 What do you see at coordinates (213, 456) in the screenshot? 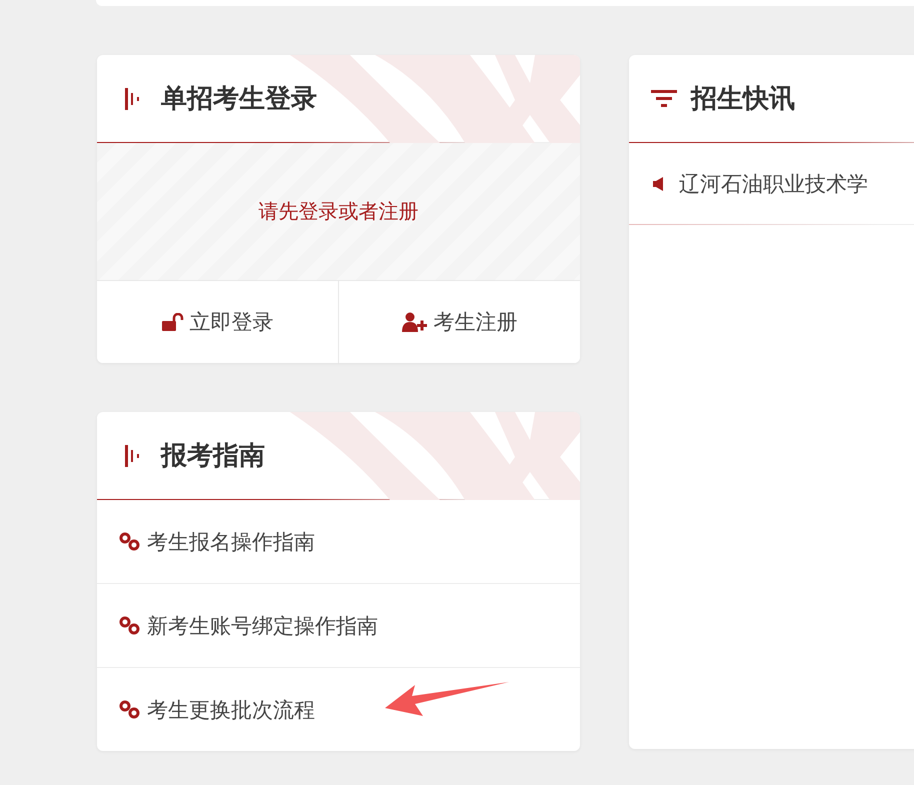
I see `panel-title: 报考指南` at bounding box center [213, 456].